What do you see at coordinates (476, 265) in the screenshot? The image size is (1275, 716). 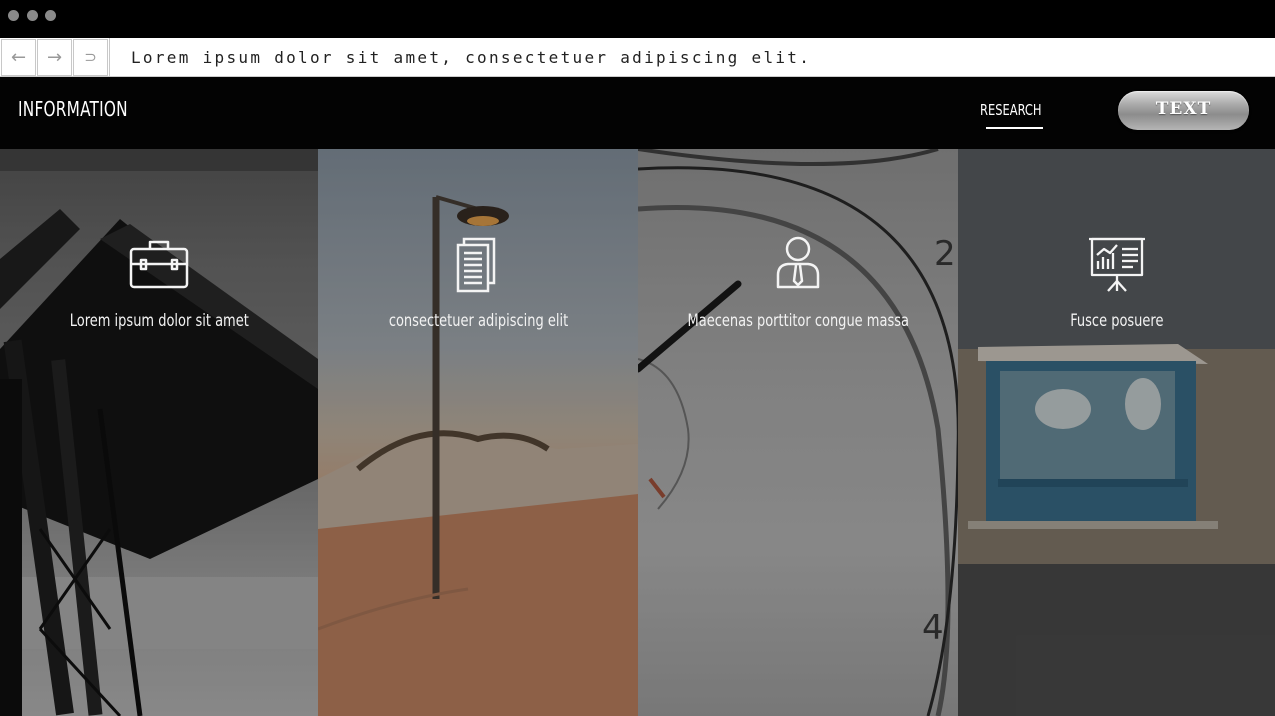 I see `documents-icon` at bounding box center [476, 265].